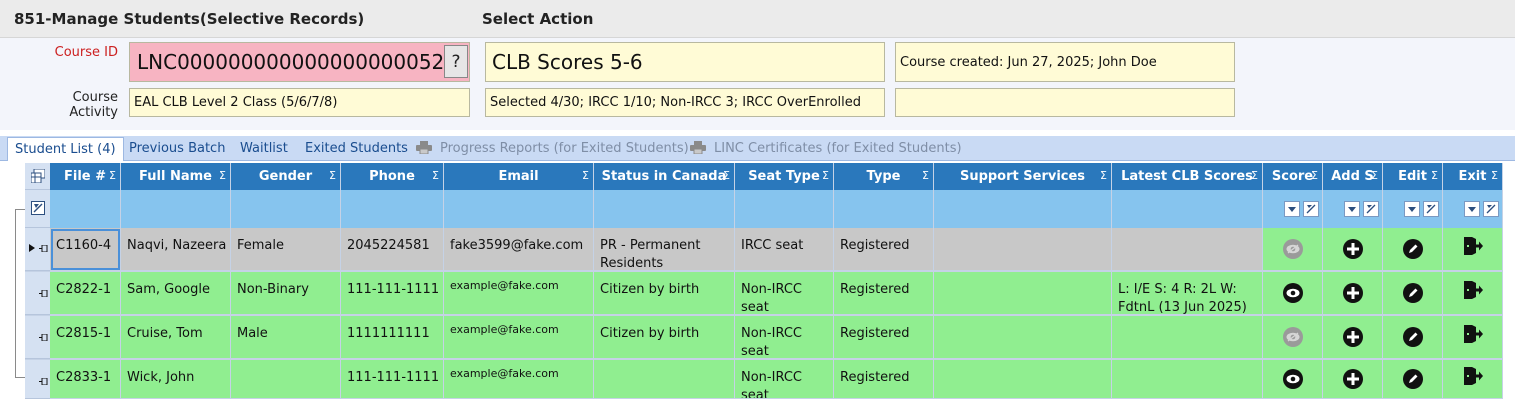 The height and width of the screenshot is (405, 1515). I want to click on tab-waitlist: Waitlist, so click(264, 148).